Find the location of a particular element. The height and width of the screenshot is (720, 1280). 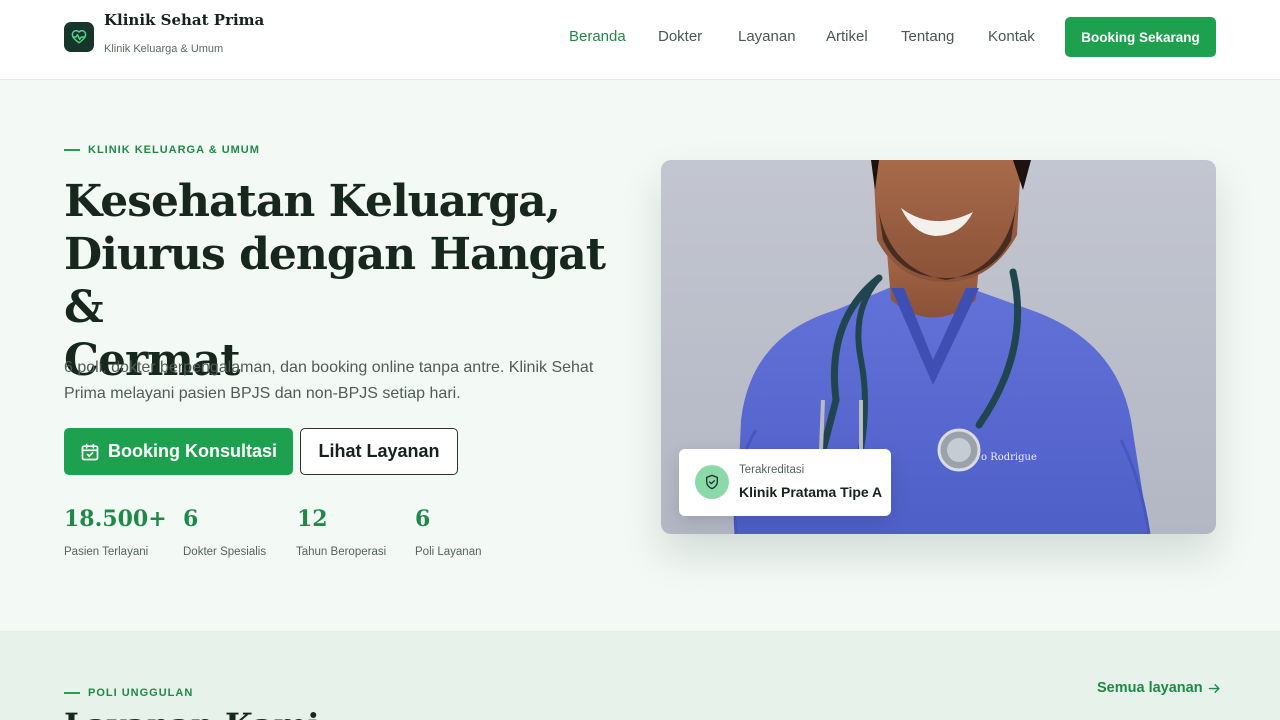

stat-value-tahun: 12 is located at coordinates (312, 519).